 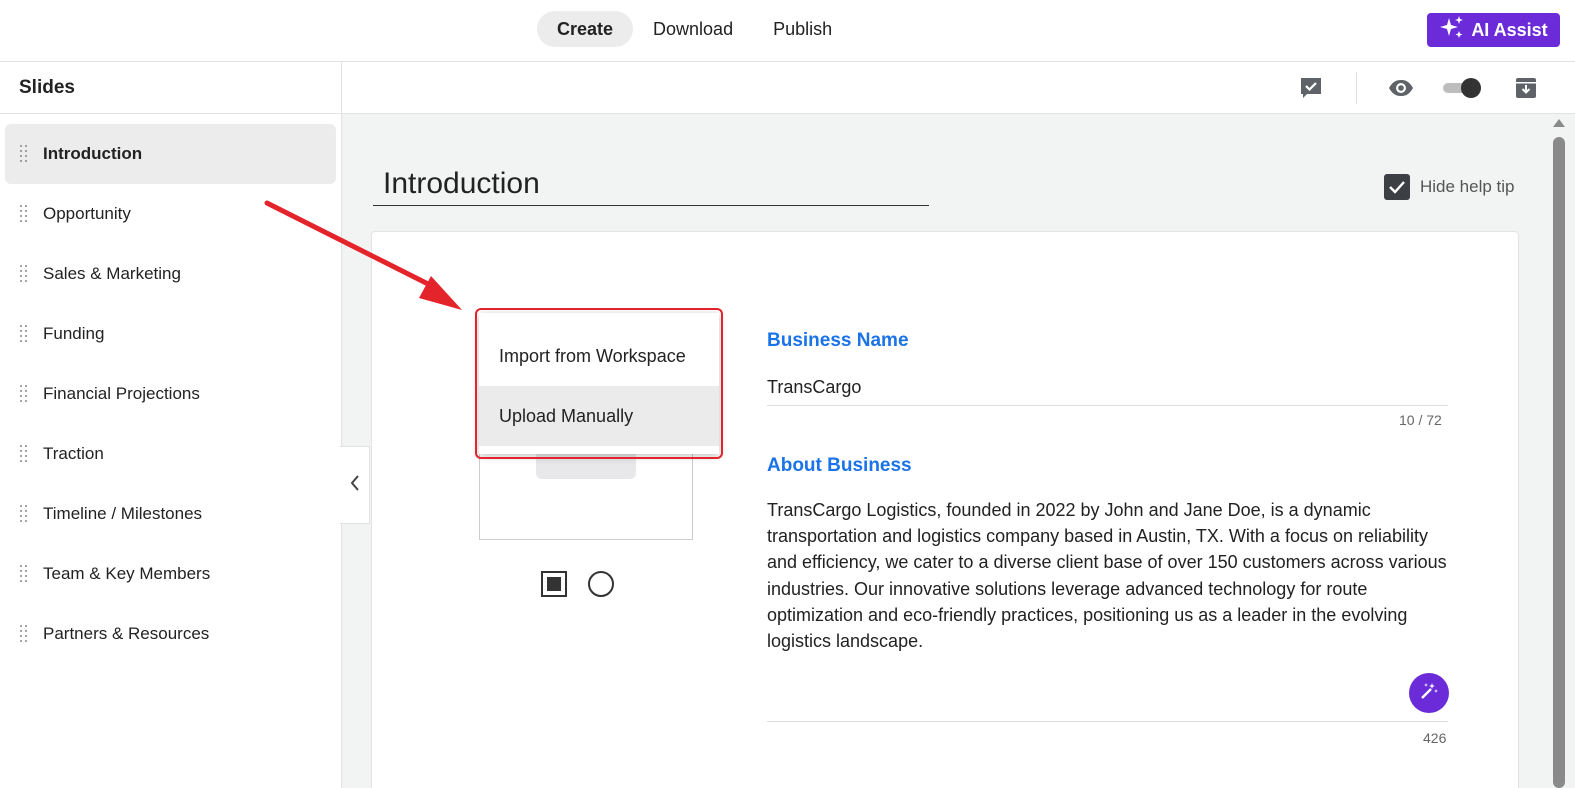 What do you see at coordinates (1397, 187) in the screenshot?
I see `checkbox-checked-icon` at bounding box center [1397, 187].